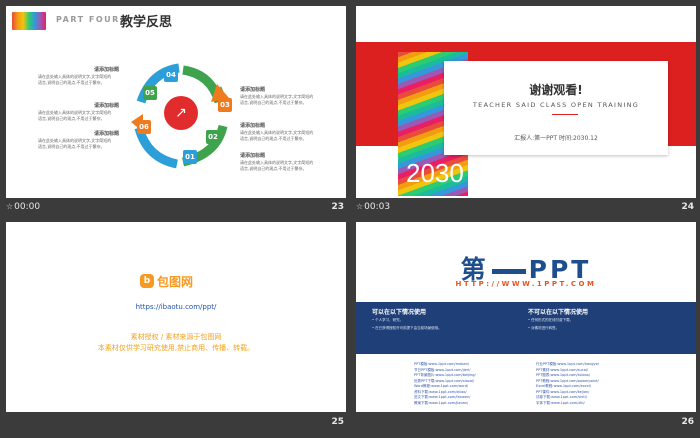 The width and height of the screenshot is (700, 438). What do you see at coordinates (190, 157) in the screenshot?
I see `item-number-01: 01` at bounding box center [190, 157].